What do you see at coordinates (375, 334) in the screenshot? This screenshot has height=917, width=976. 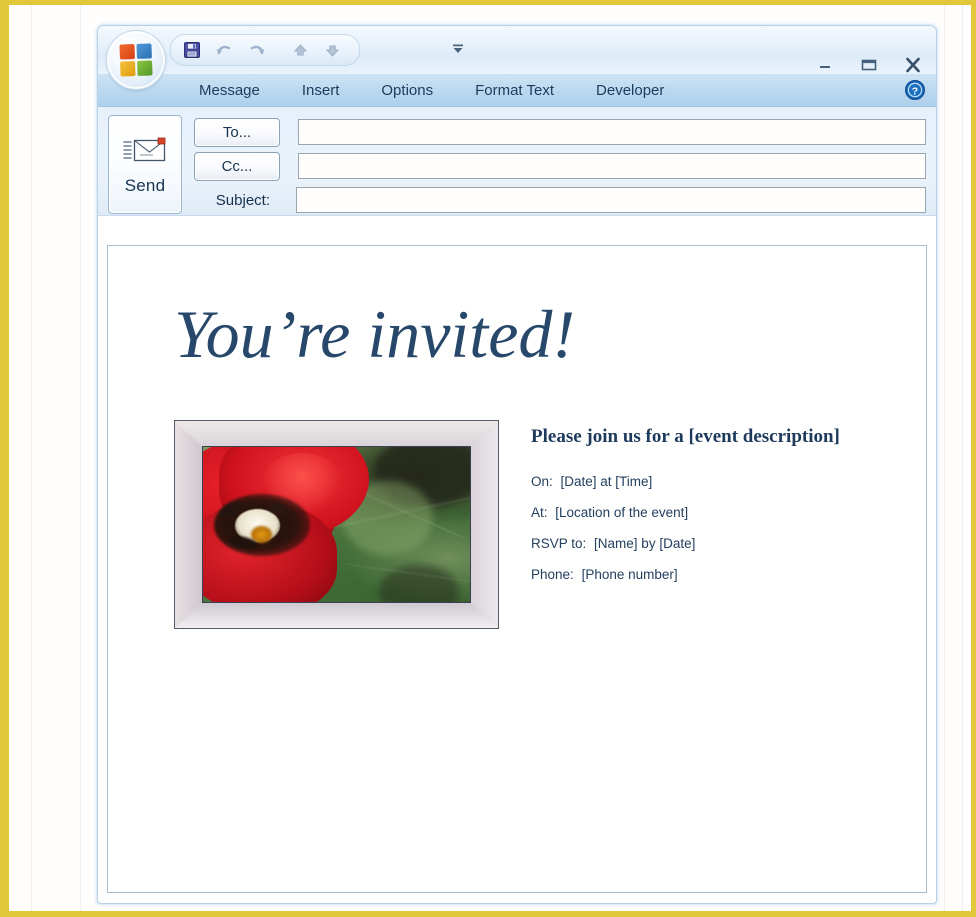 I see `invitation-title: You’re invited!` at bounding box center [375, 334].